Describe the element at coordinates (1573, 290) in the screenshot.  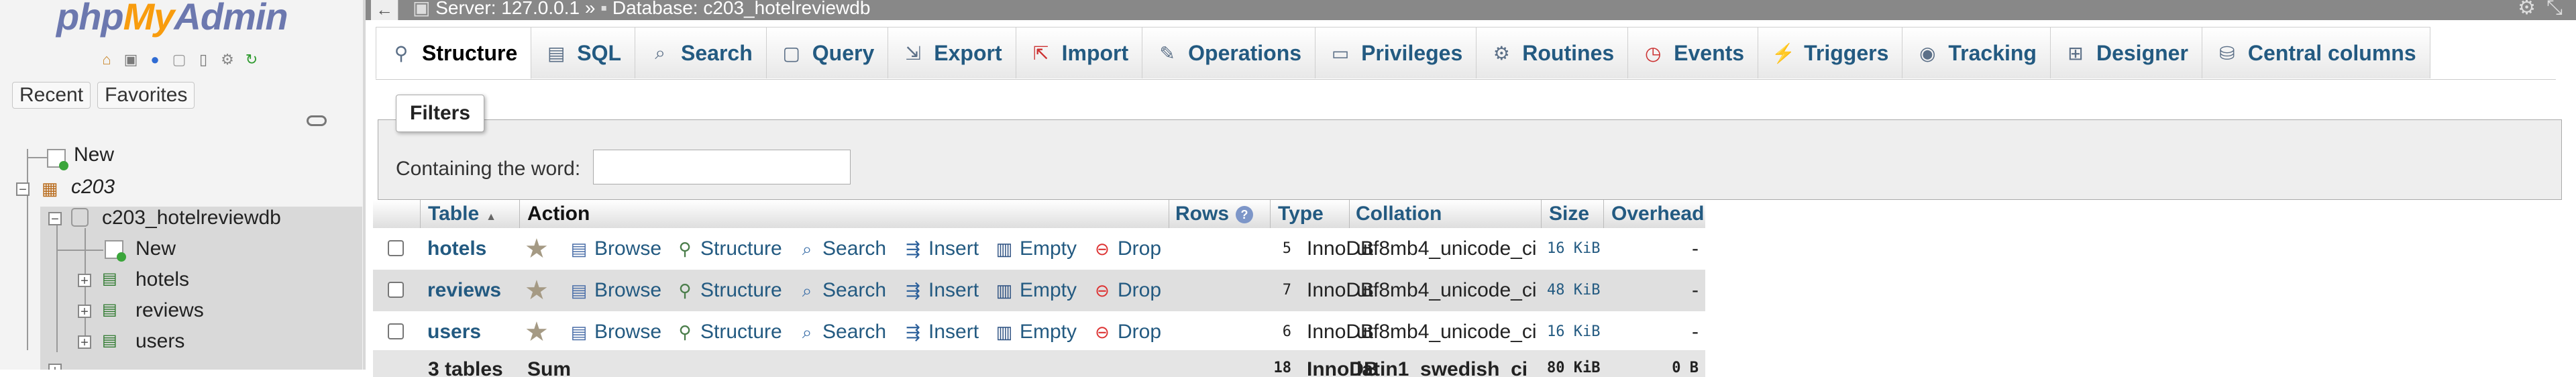
I see `table-size-link: 48 KiB` at that location.